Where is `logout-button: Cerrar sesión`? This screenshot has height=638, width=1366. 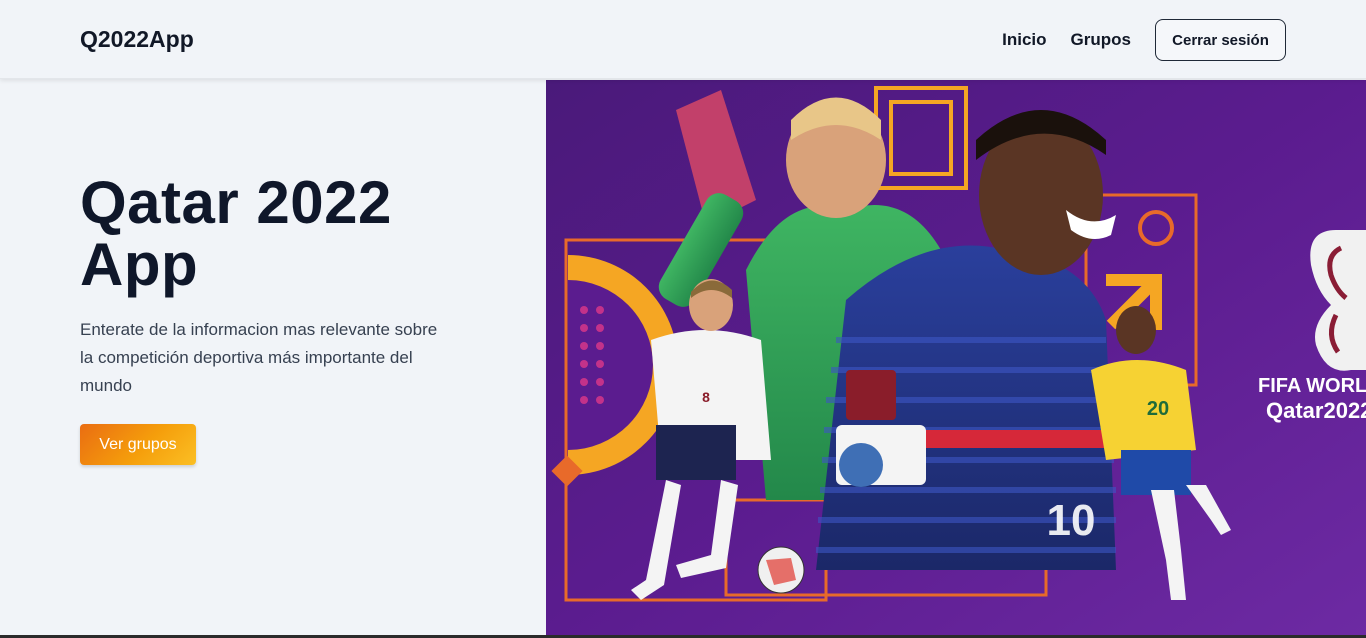
logout-button: Cerrar sesión is located at coordinates (1220, 40).